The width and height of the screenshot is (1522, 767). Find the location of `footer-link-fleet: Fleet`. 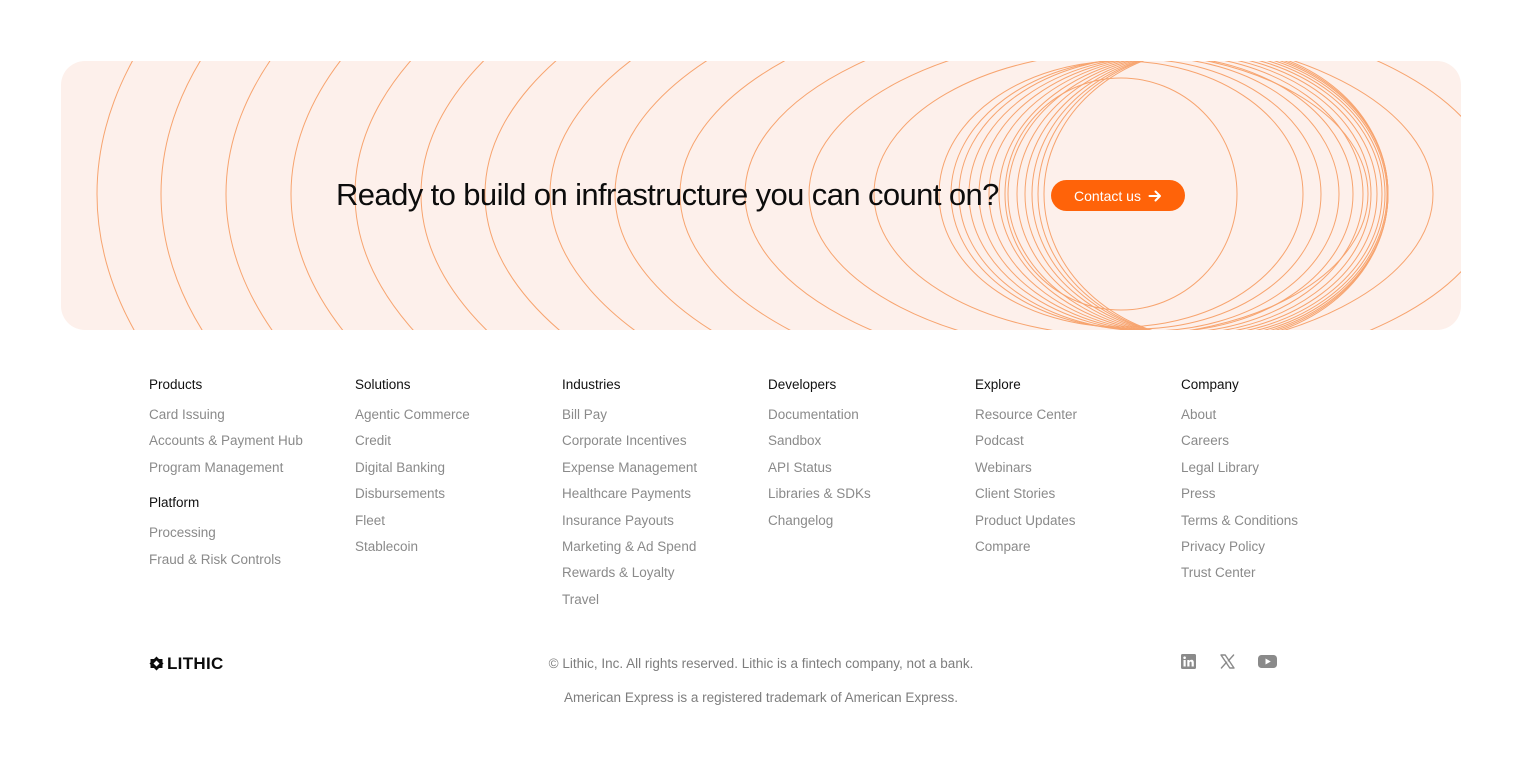

footer-link-fleet: Fleet is located at coordinates (455, 525).